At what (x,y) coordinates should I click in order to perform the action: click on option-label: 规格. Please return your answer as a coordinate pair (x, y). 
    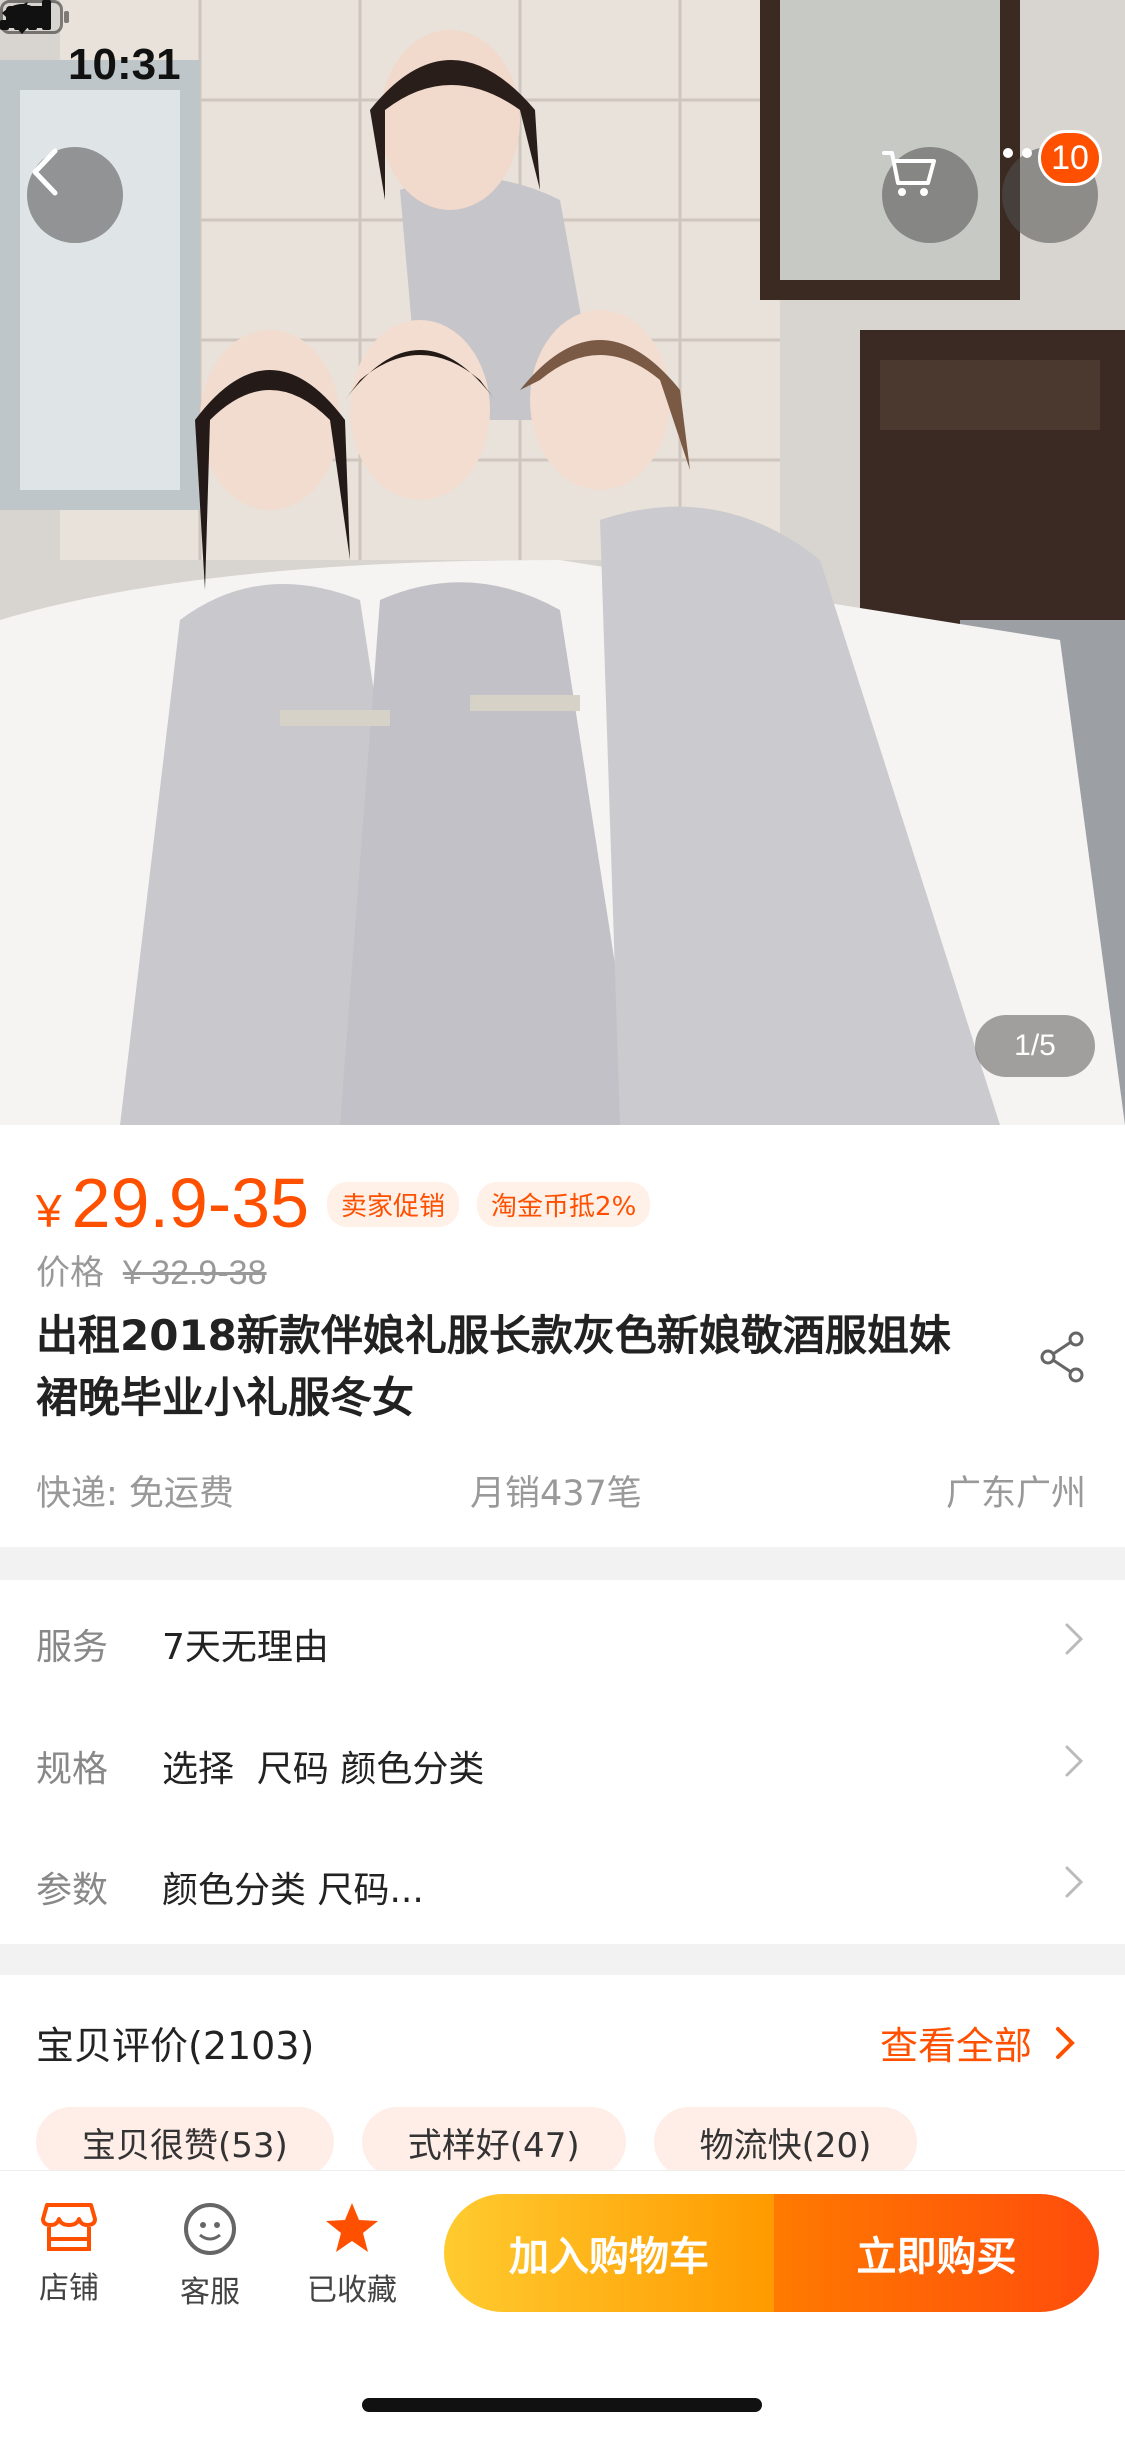
    Looking at the image, I should click on (72, 1769).